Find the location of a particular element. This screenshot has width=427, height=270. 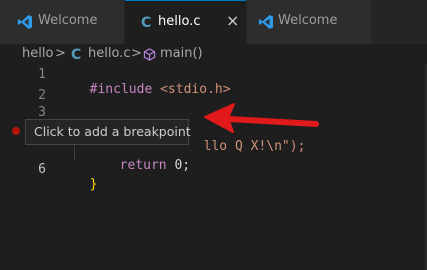

arrow-annotation-icon is located at coordinates (261, 118).